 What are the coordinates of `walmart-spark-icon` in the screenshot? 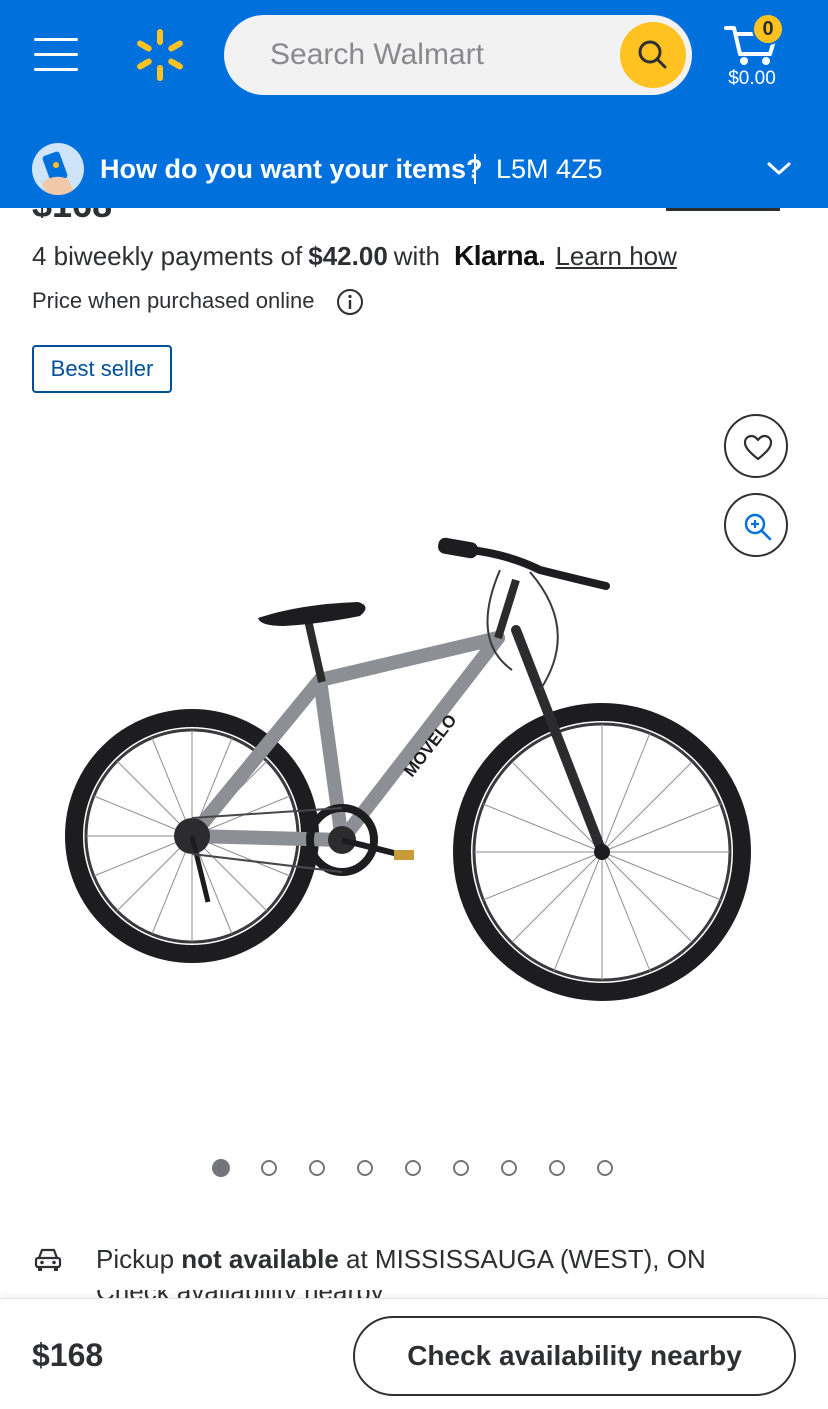 It's located at (160, 55).